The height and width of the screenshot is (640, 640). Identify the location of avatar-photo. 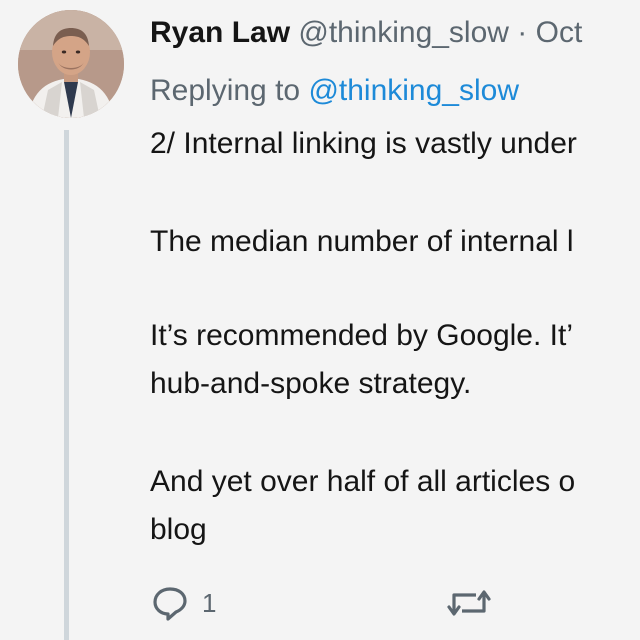
(71, 64).